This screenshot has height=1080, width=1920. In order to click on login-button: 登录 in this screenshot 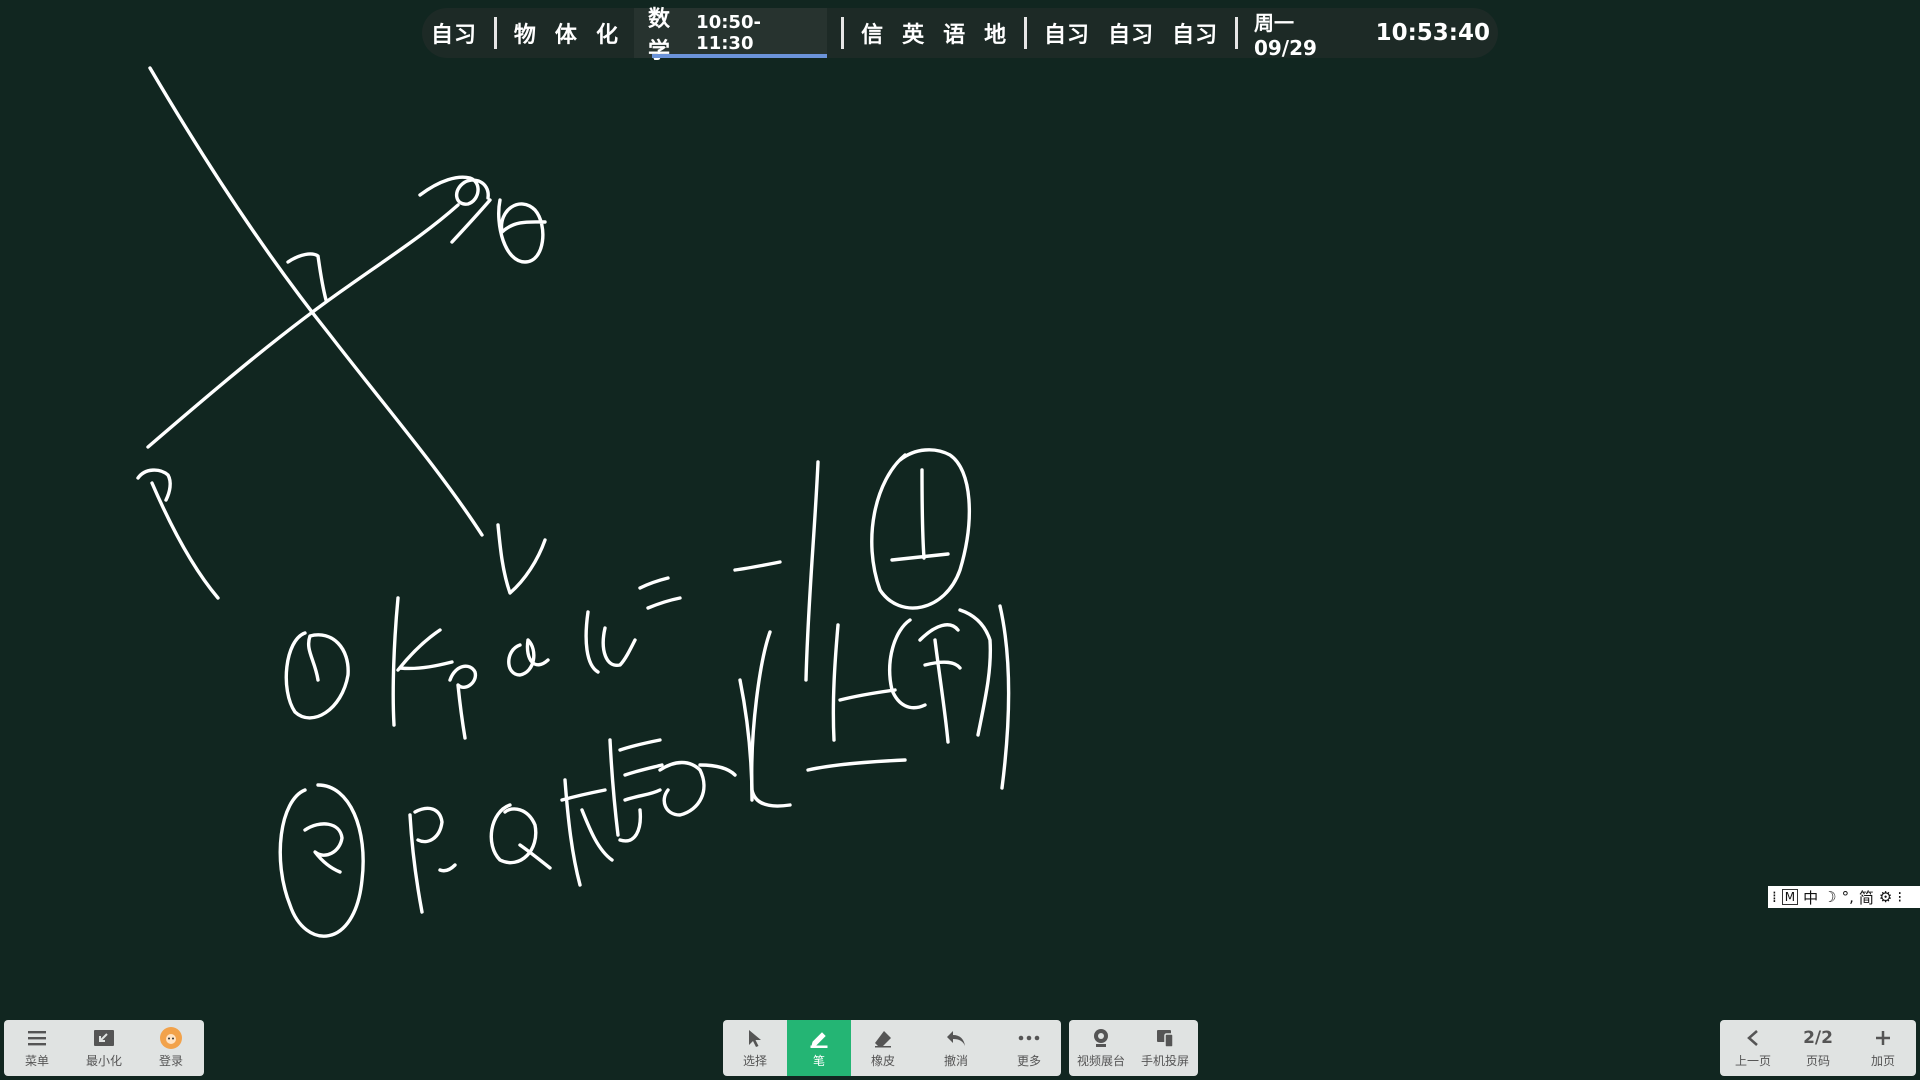, I will do `click(171, 1048)`.